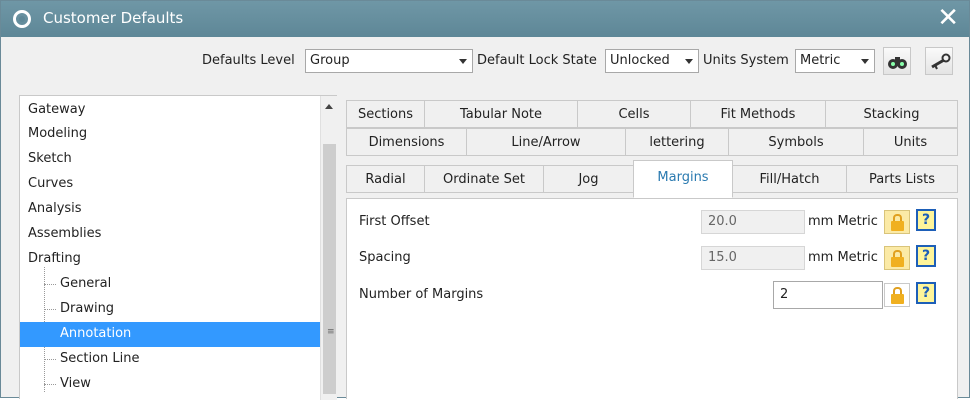  What do you see at coordinates (796, 142) in the screenshot?
I see `tab-symbols: Symbols` at bounding box center [796, 142].